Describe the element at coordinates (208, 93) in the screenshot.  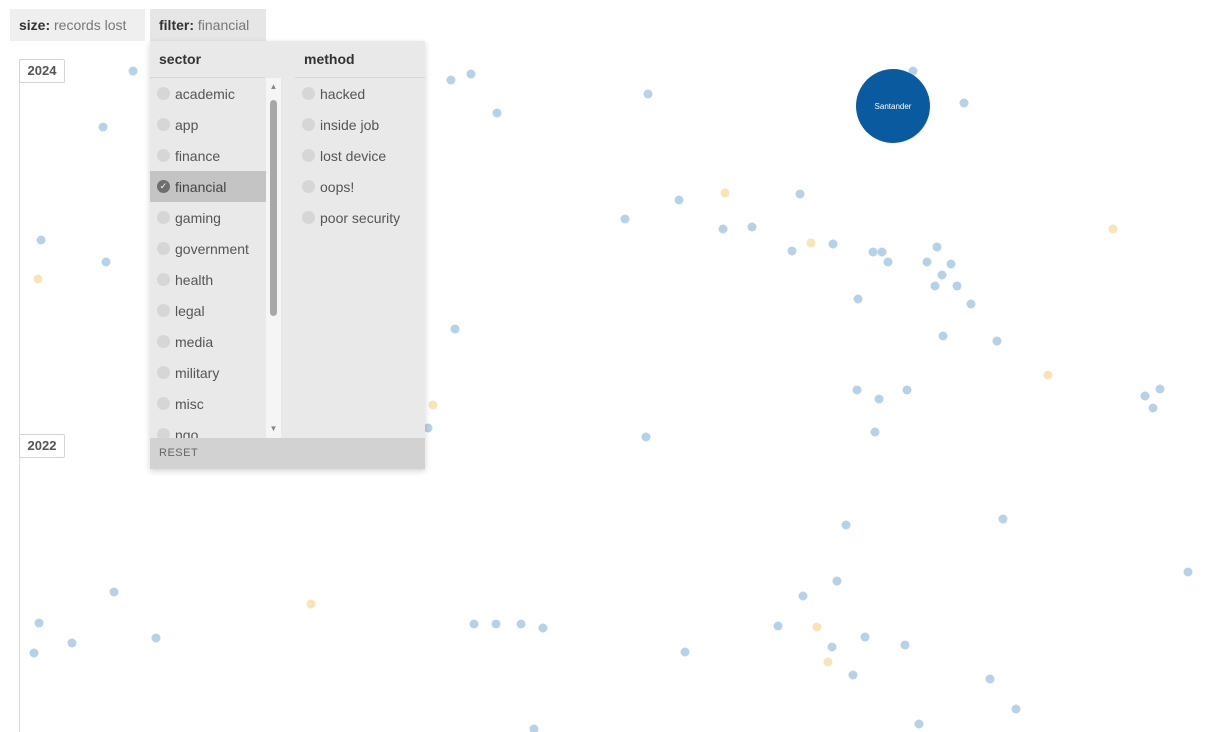
I see `sector-option-academic: academic` at that location.